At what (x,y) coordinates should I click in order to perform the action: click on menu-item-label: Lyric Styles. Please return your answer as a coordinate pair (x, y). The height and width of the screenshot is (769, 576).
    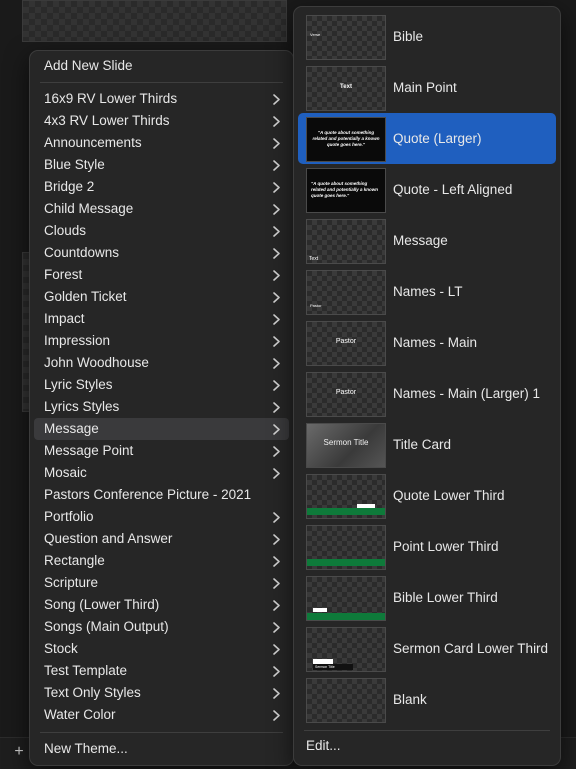
    Looking at the image, I should click on (78, 384).